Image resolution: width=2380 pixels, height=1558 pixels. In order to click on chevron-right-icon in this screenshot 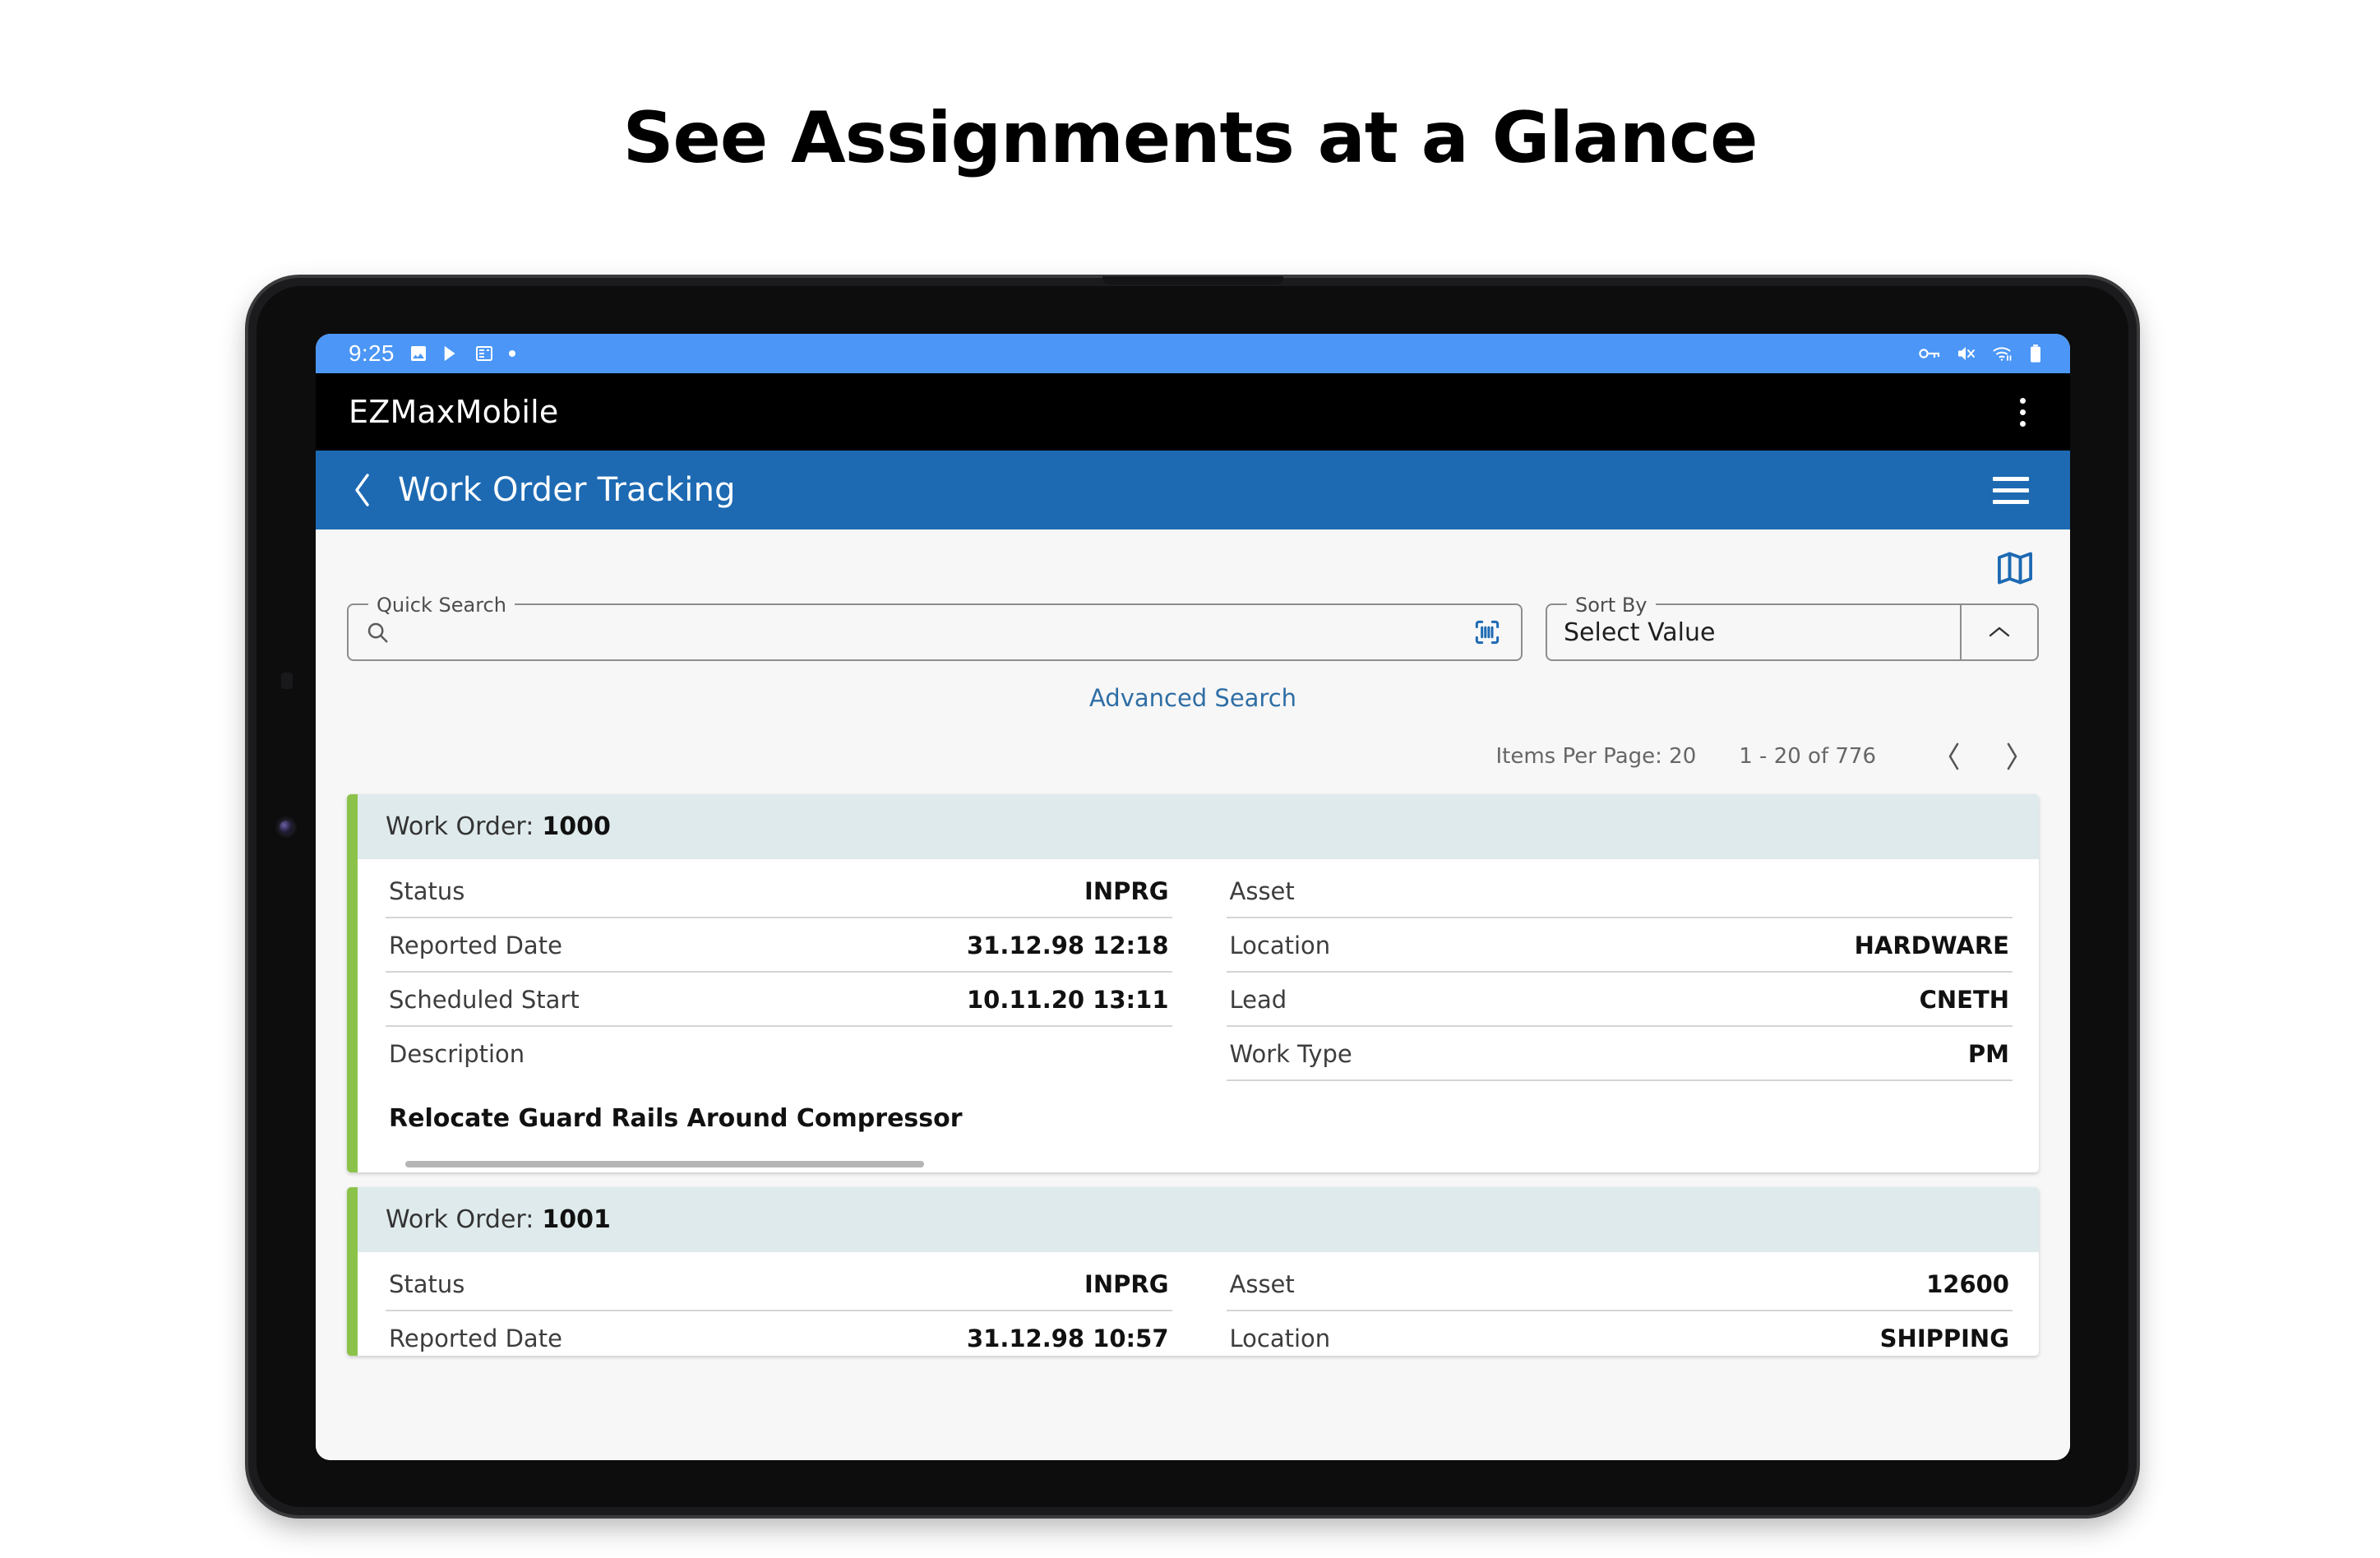, I will do `click(2011, 756)`.